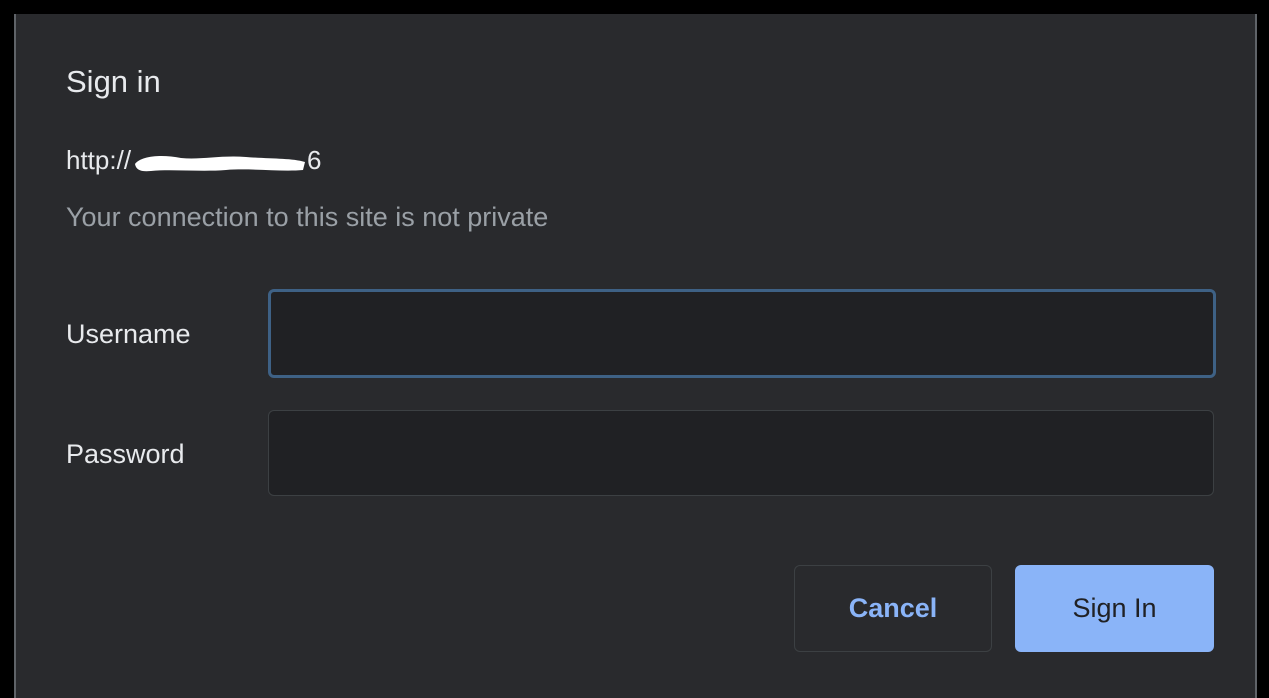  What do you see at coordinates (741, 453) in the screenshot?
I see `password-field` at bounding box center [741, 453].